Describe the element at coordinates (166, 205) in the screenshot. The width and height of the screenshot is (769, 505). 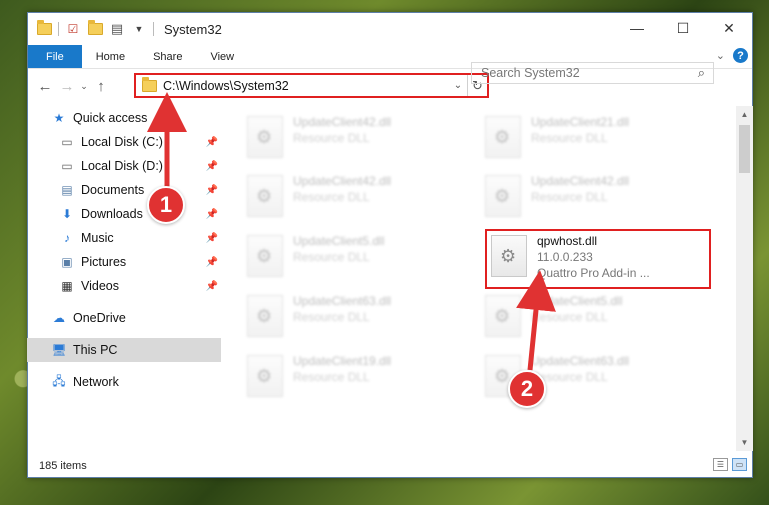
I see `step-1-marker: 1` at that location.